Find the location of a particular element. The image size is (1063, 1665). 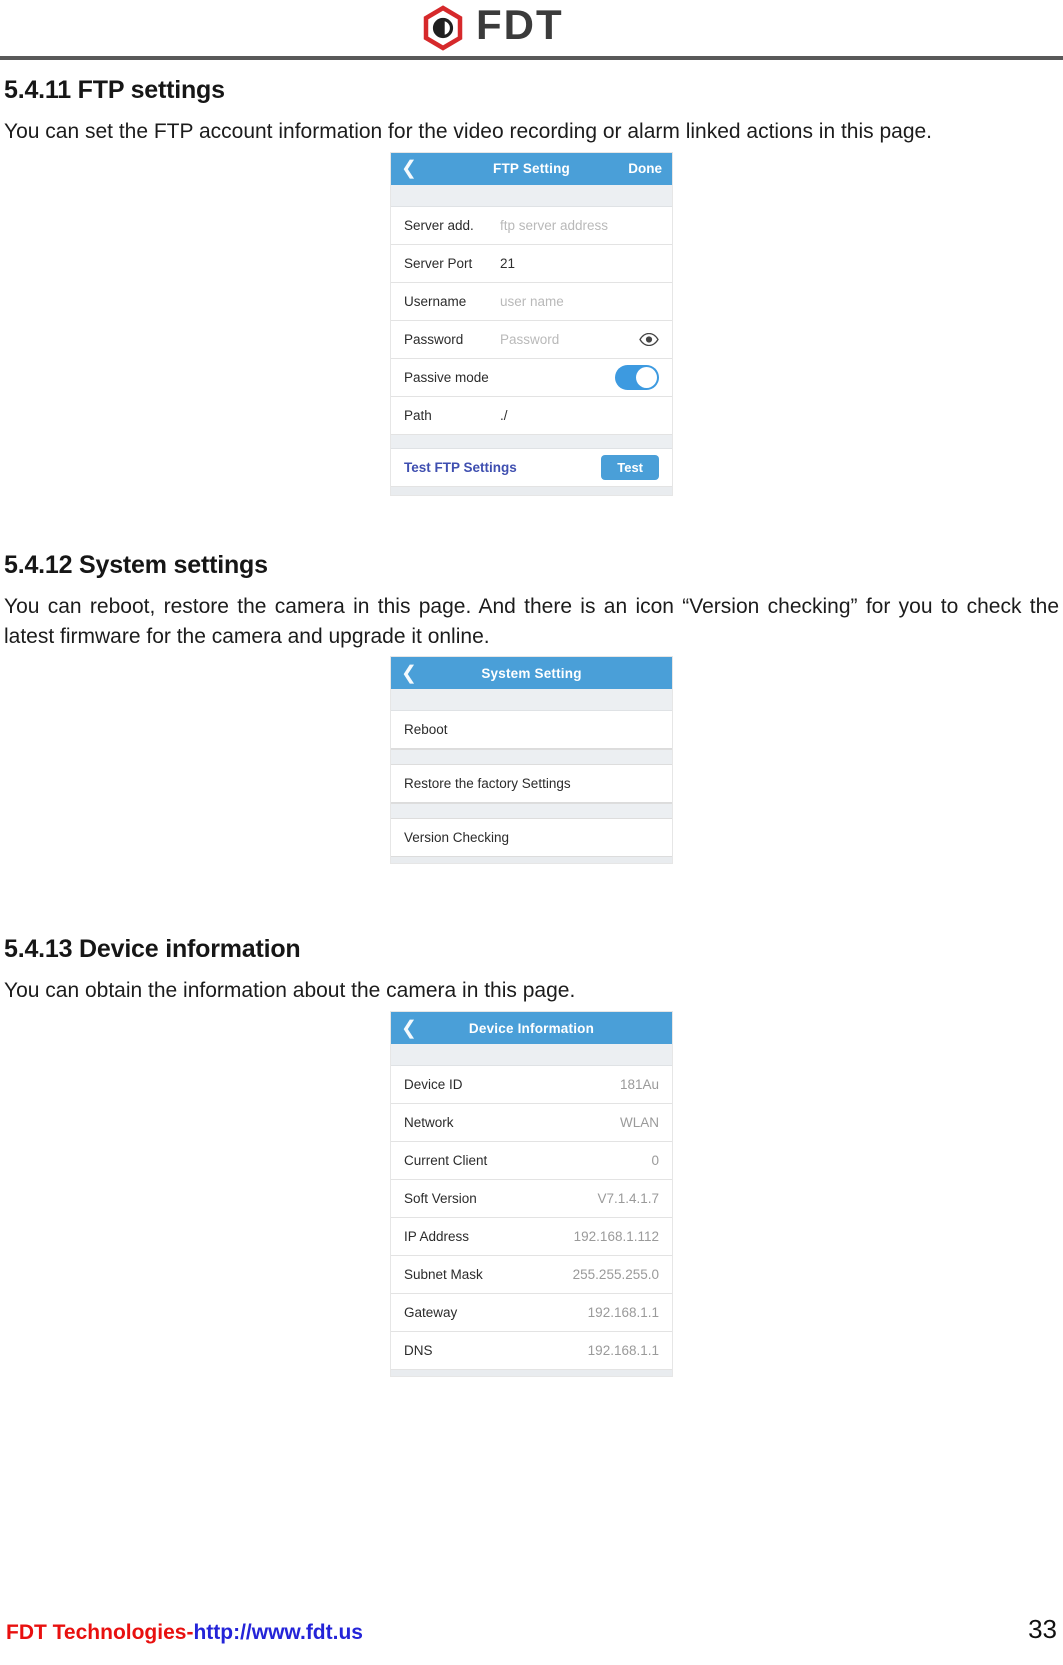

device-row-subnet-mask: Subnet Mask 255.255.255.0 is located at coordinates (531, 1275).